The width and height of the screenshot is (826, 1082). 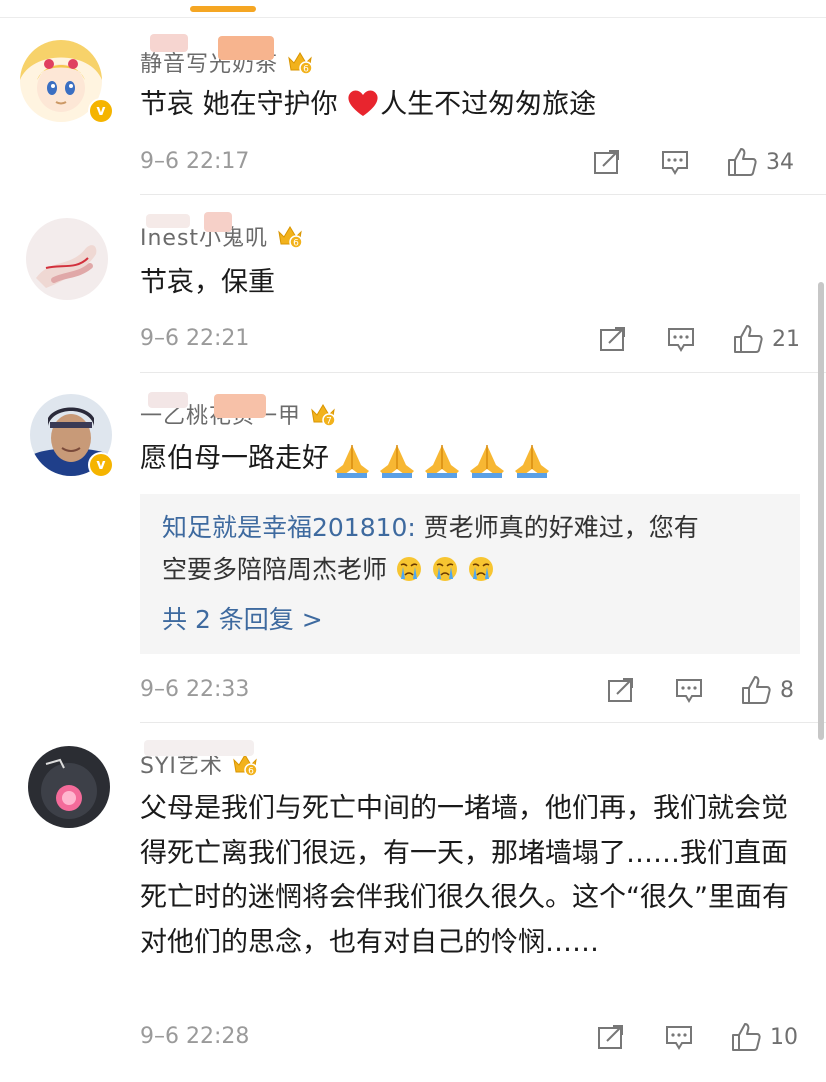 I want to click on like-button: 10, so click(x=764, y=1037).